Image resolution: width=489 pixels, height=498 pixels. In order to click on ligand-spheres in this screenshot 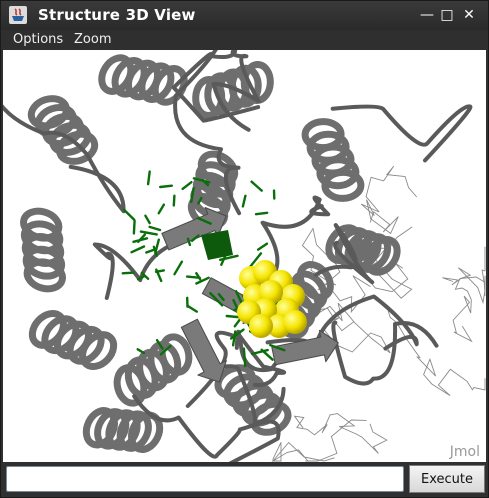, I will do `click(272, 299)`.